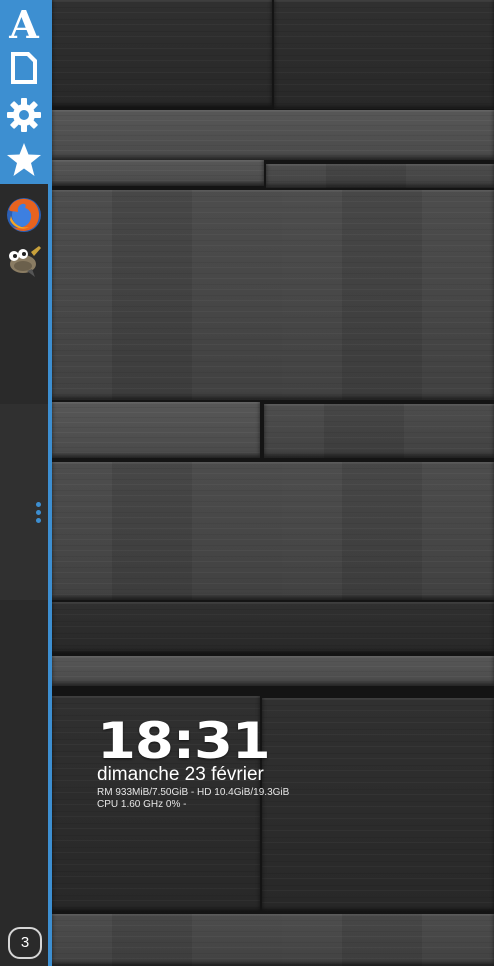  I want to click on text-editor-launcher: A, so click(24, 24).